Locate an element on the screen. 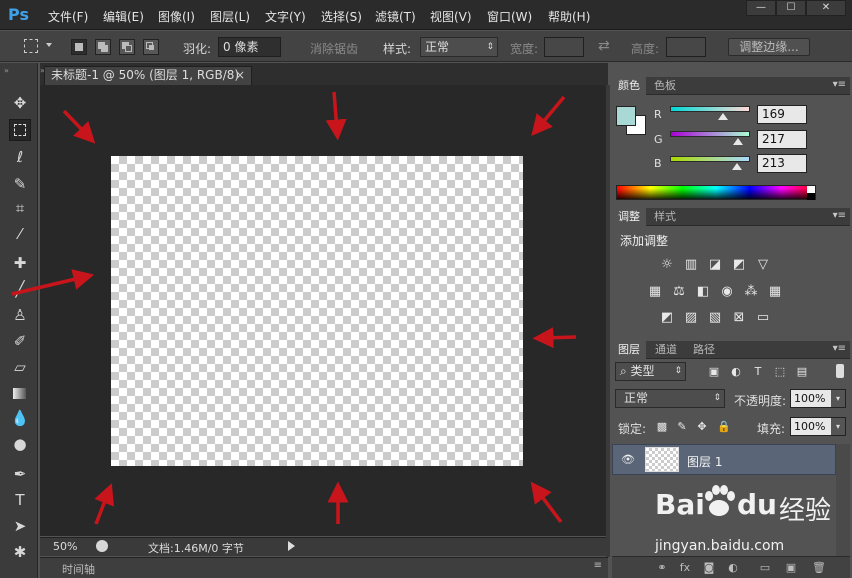  brightness-icon: ☼ is located at coordinates (667, 265).